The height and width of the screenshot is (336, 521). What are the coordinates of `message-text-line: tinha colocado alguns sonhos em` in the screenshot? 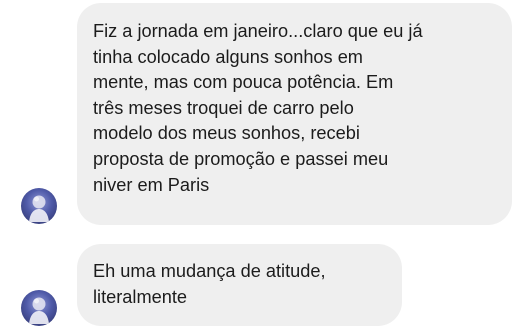 It's located at (228, 56).